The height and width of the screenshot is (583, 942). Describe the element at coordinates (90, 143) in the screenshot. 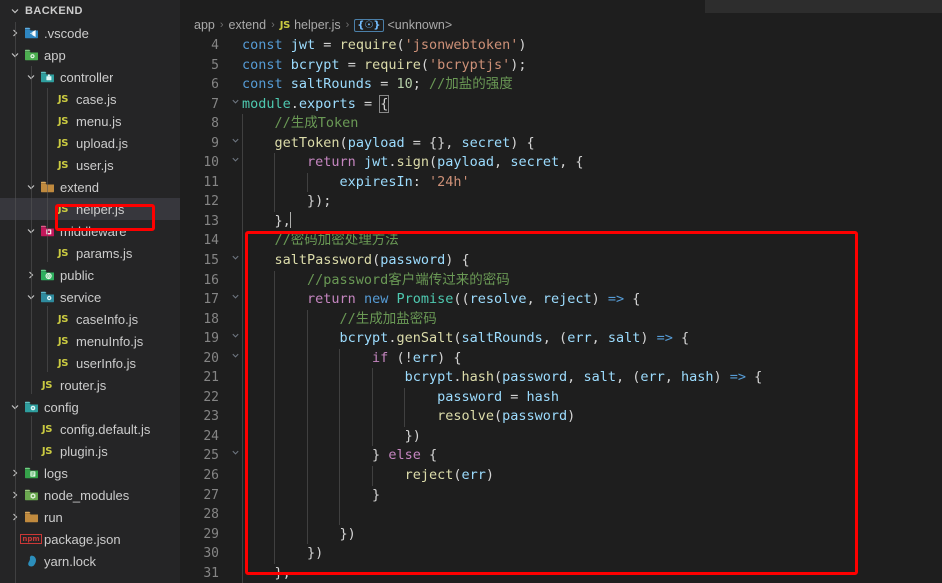

I see `tree-item-upload-js: JS upload.js` at that location.